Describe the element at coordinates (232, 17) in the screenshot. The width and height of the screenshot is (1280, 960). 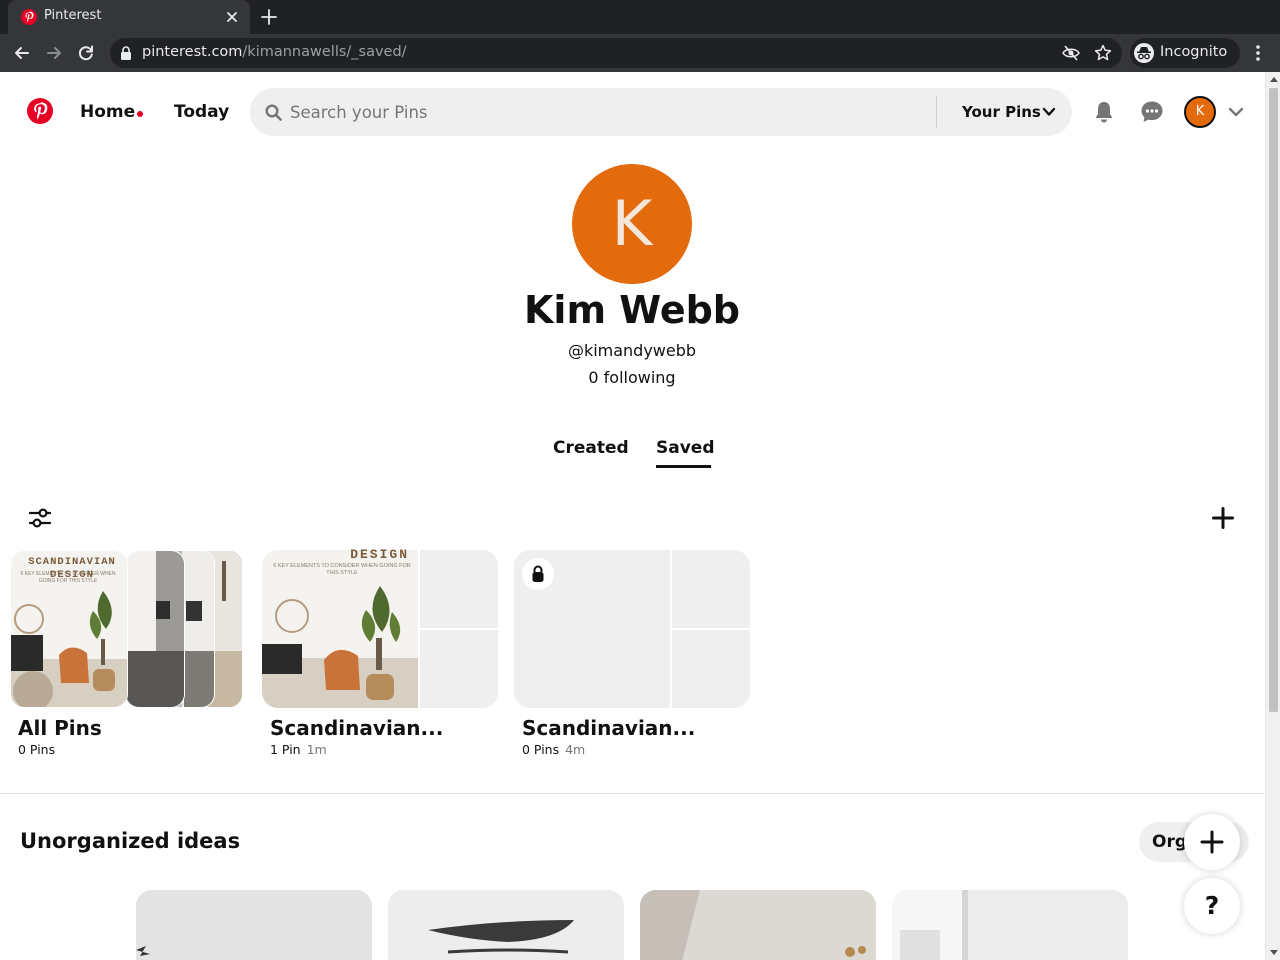
I see `close-tab-icon` at that location.